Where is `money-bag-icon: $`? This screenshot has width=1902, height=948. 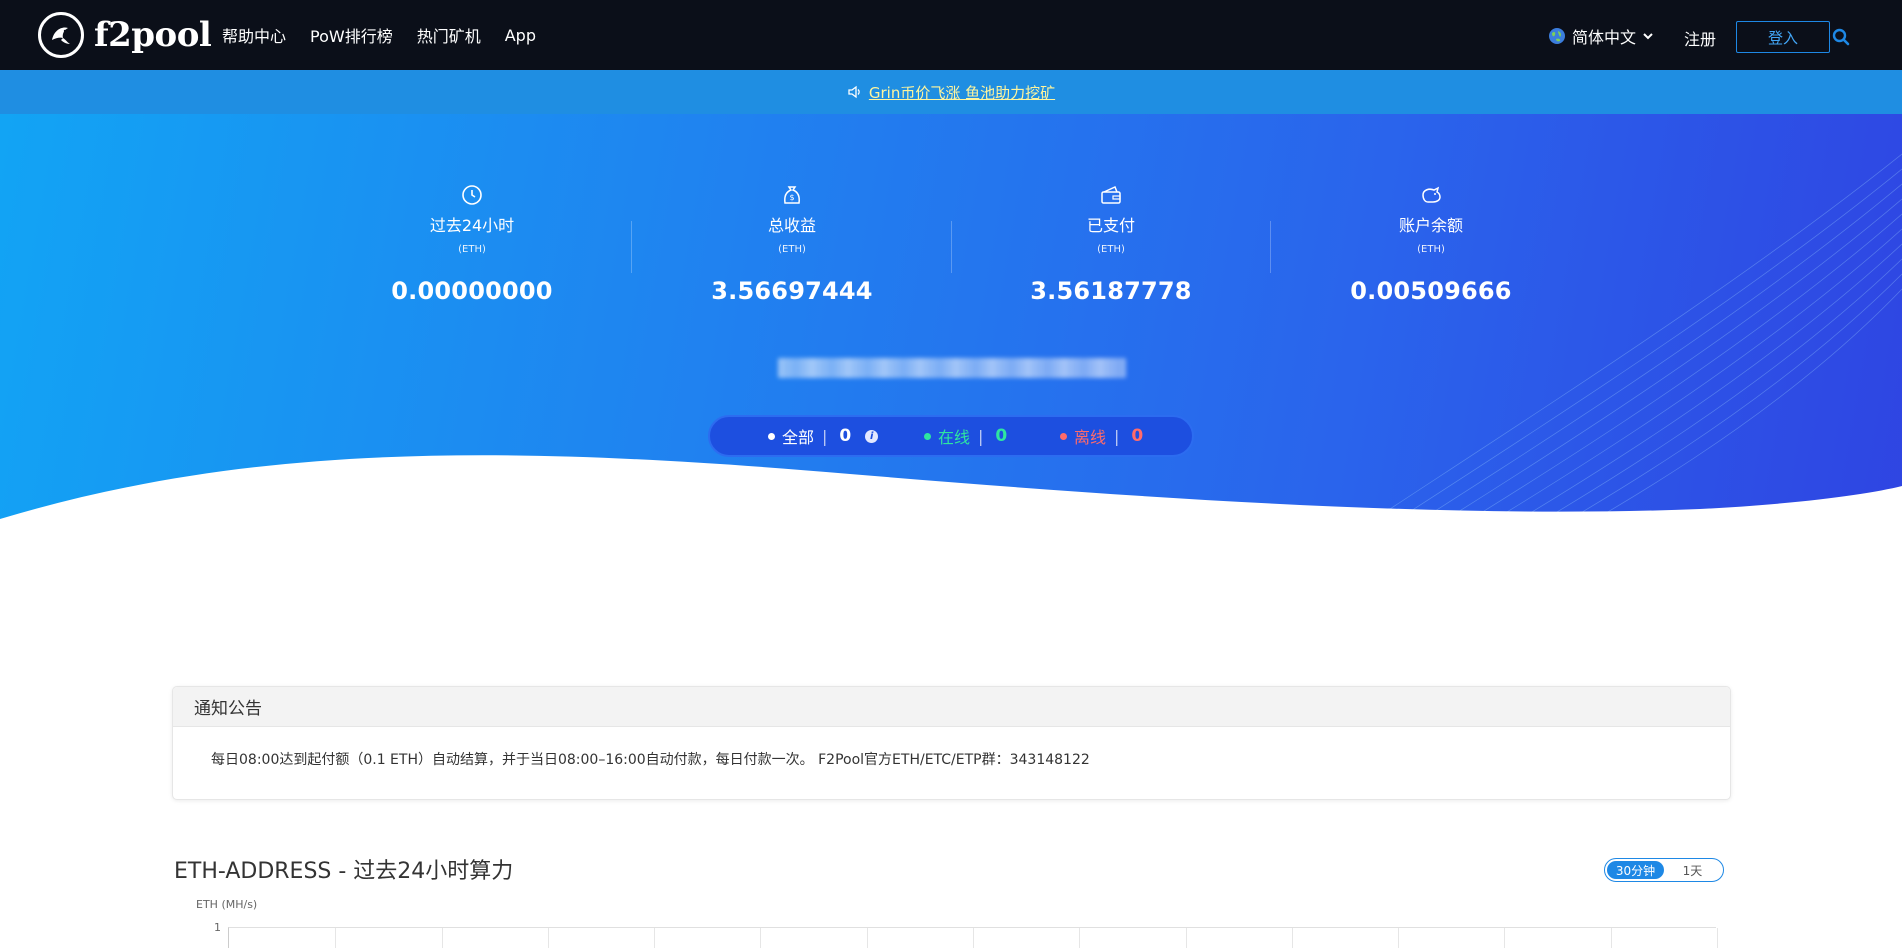
money-bag-icon: $ is located at coordinates (792, 196).